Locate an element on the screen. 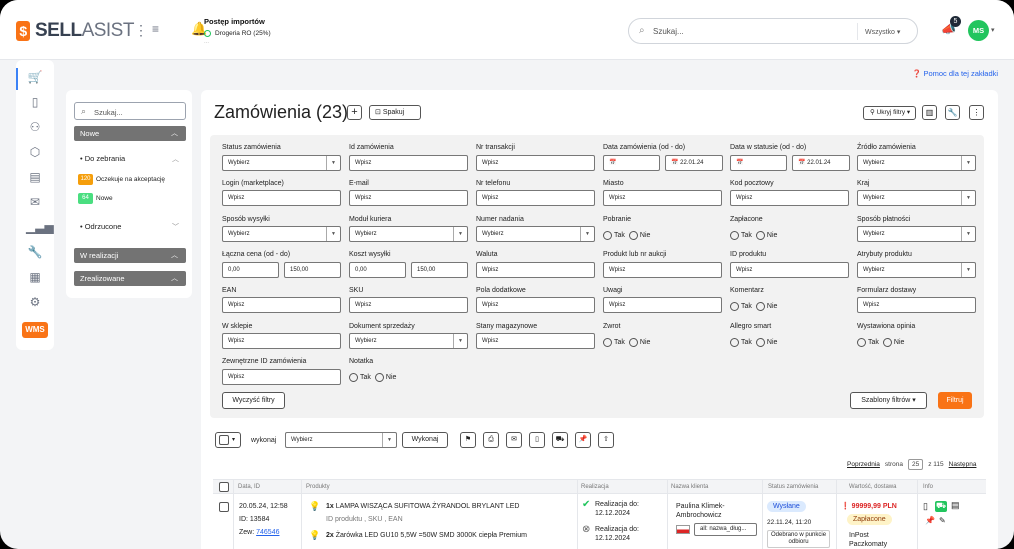 Image resolution: width=1014 pixels, height=549 pixels. warehouse-icon: ▦ is located at coordinates (35, 277).